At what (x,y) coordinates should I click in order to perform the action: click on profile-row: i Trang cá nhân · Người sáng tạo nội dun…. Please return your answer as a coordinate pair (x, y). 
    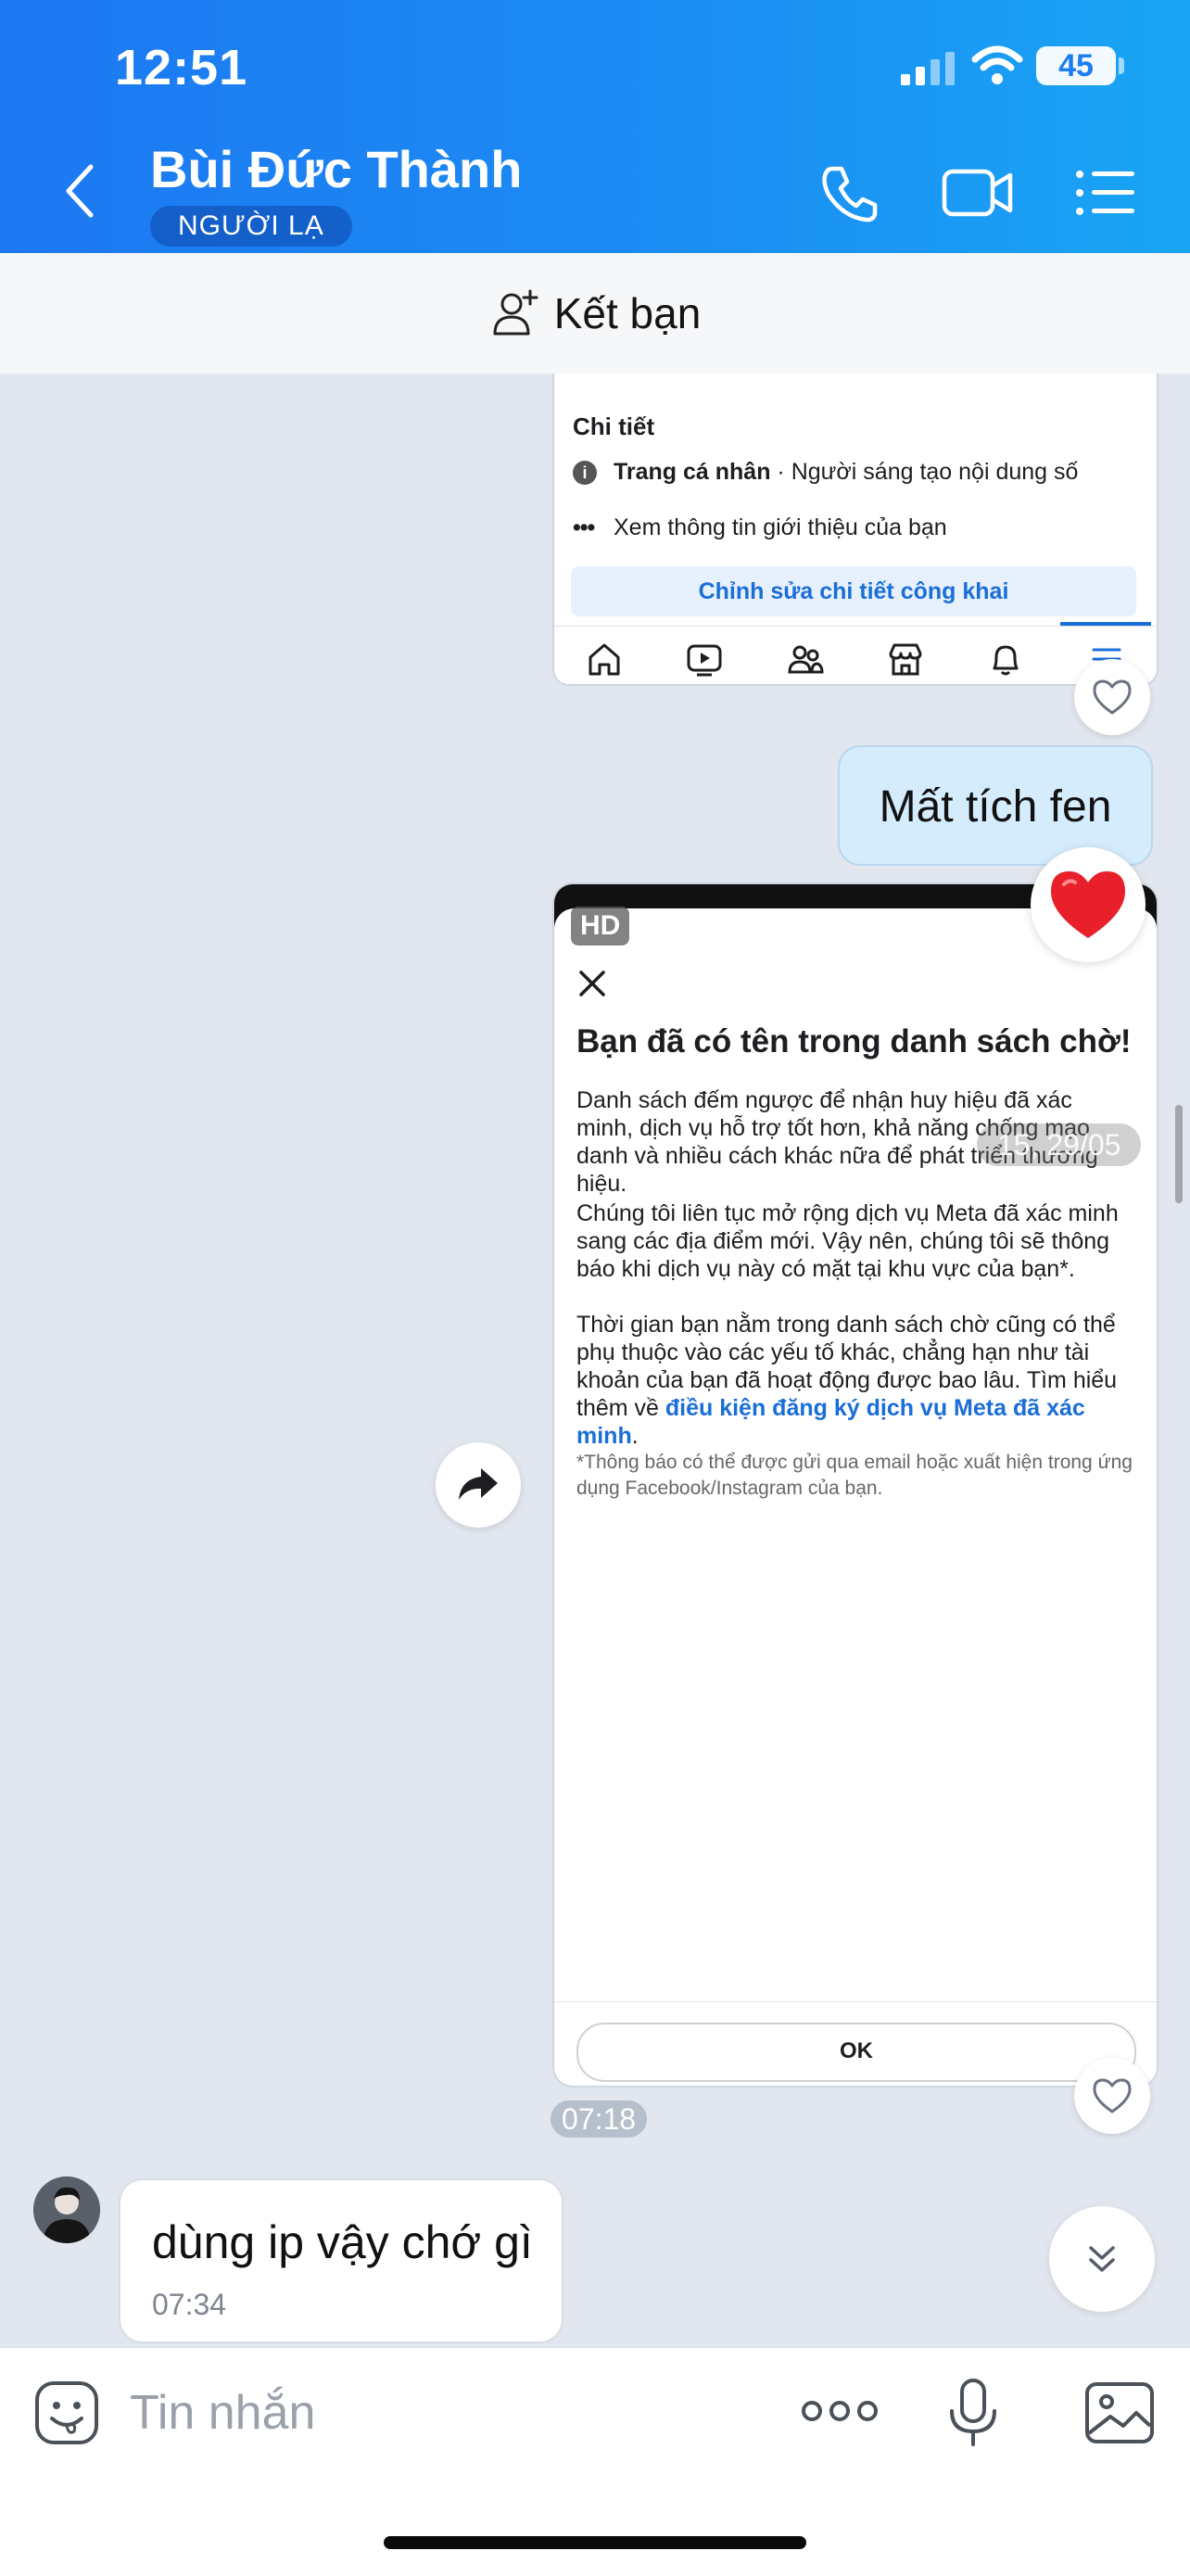
    Looking at the image, I should click on (825, 472).